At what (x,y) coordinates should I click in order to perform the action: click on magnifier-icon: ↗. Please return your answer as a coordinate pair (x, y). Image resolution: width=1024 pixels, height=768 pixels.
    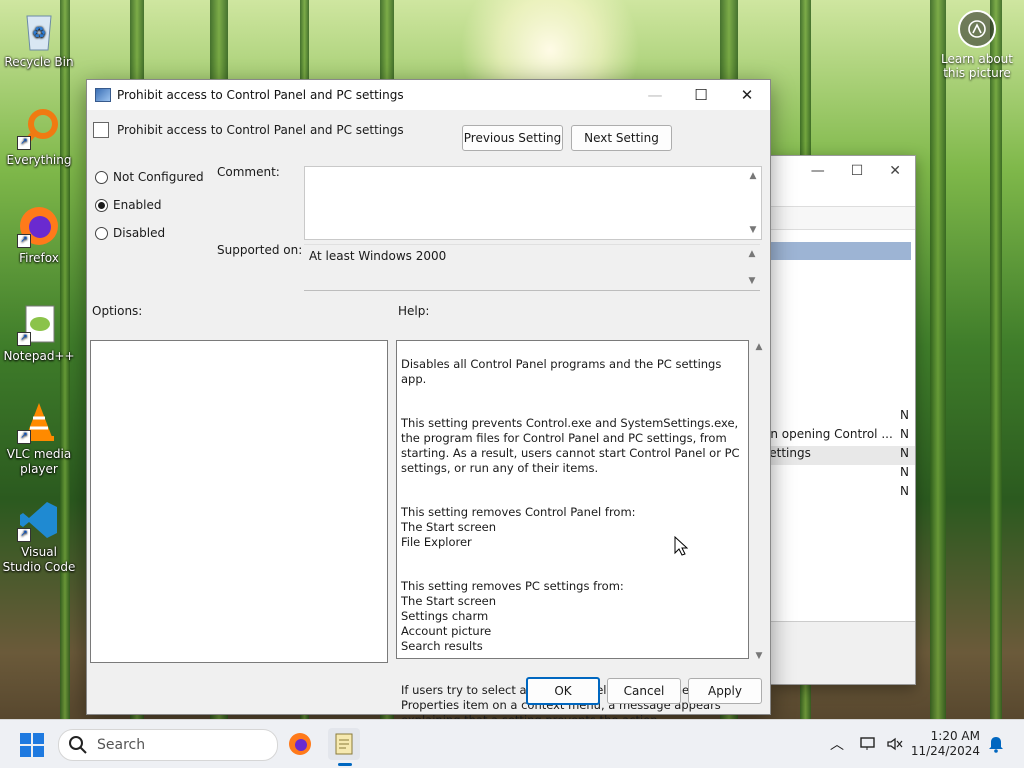
    Looking at the image, I should click on (39, 128).